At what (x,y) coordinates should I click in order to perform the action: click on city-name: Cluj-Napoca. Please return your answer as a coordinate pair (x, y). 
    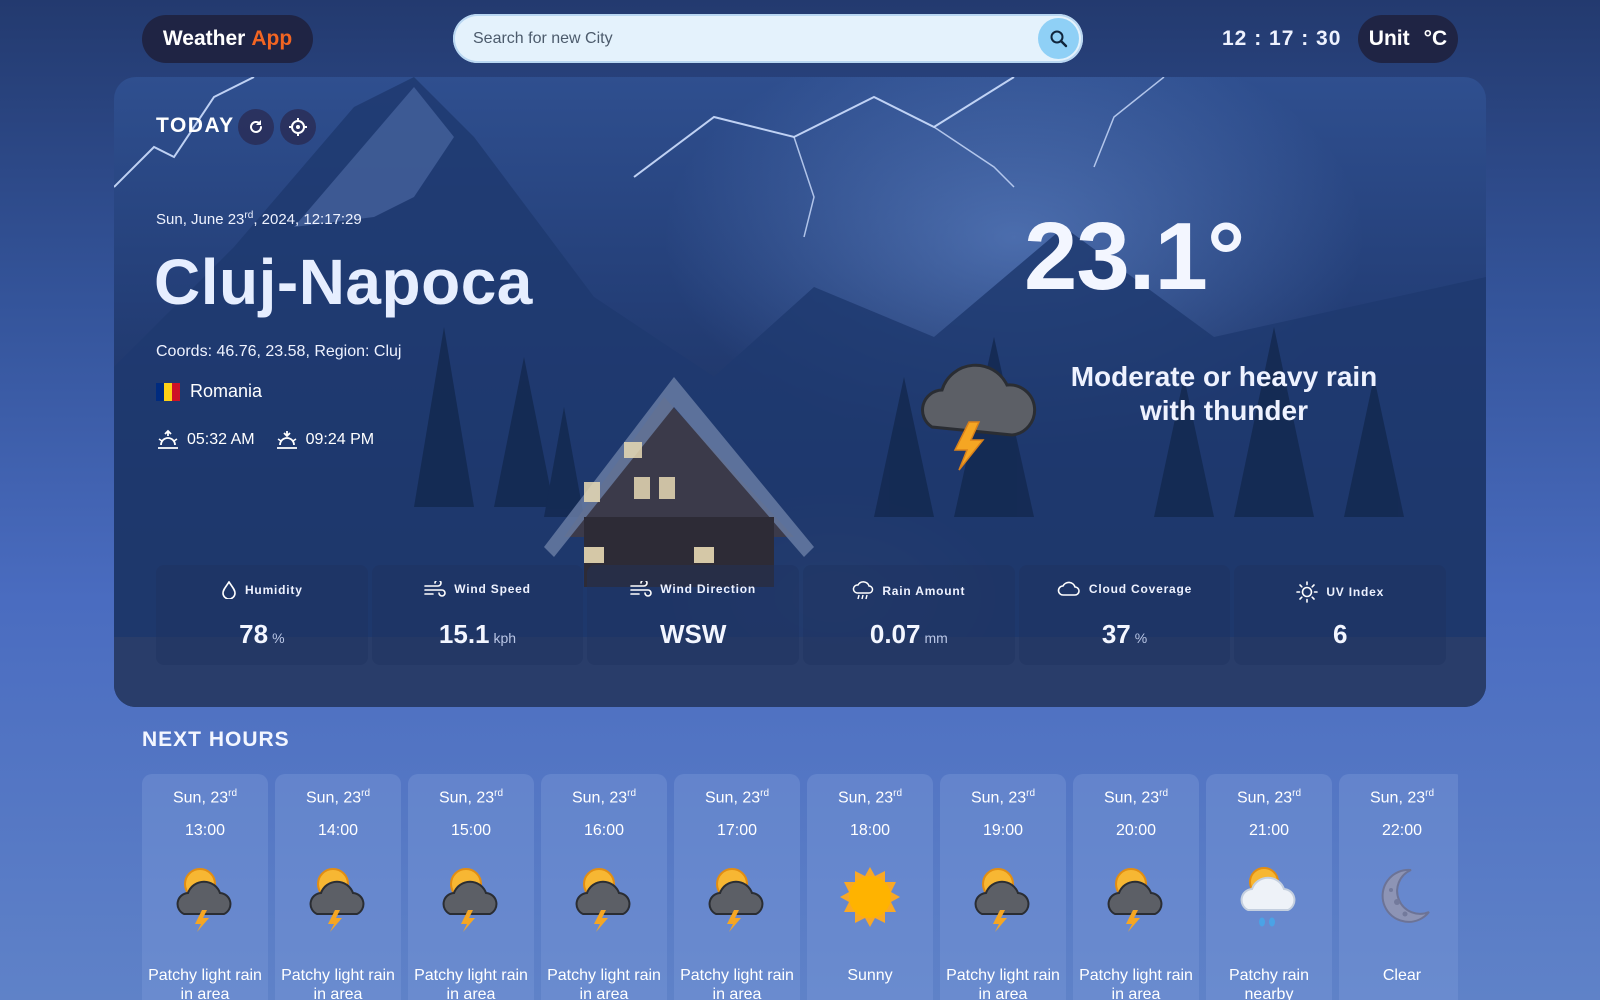
    Looking at the image, I should click on (343, 282).